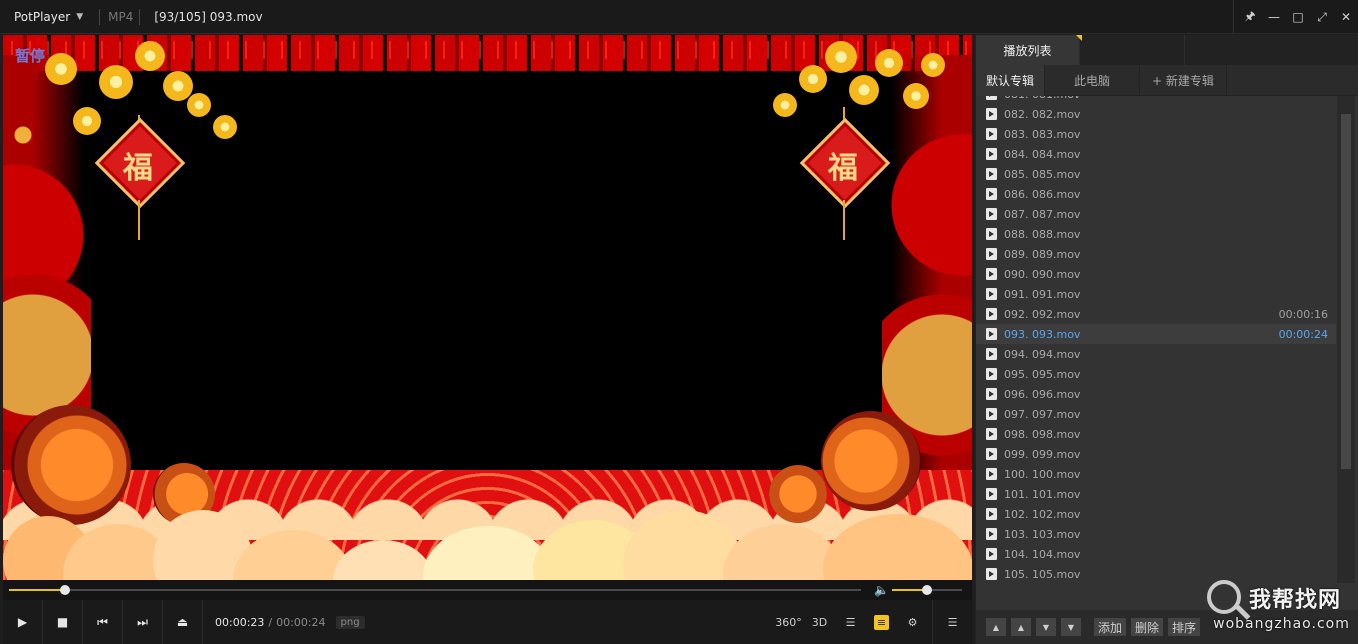 The width and height of the screenshot is (1358, 644). I want to click on playlist-item: 081. 081.mov, so click(1156, 100).